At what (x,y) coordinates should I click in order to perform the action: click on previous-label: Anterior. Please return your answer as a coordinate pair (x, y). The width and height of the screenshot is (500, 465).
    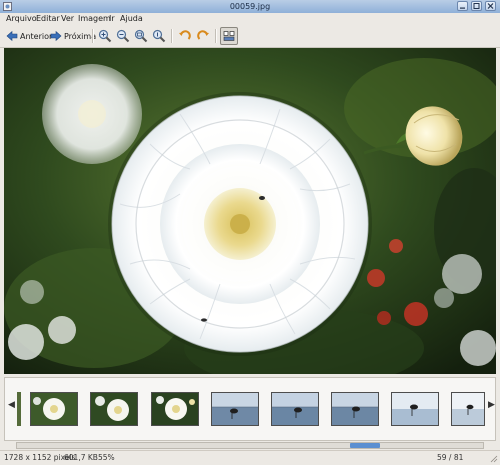
    Looking at the image, I should click on (36, 36).